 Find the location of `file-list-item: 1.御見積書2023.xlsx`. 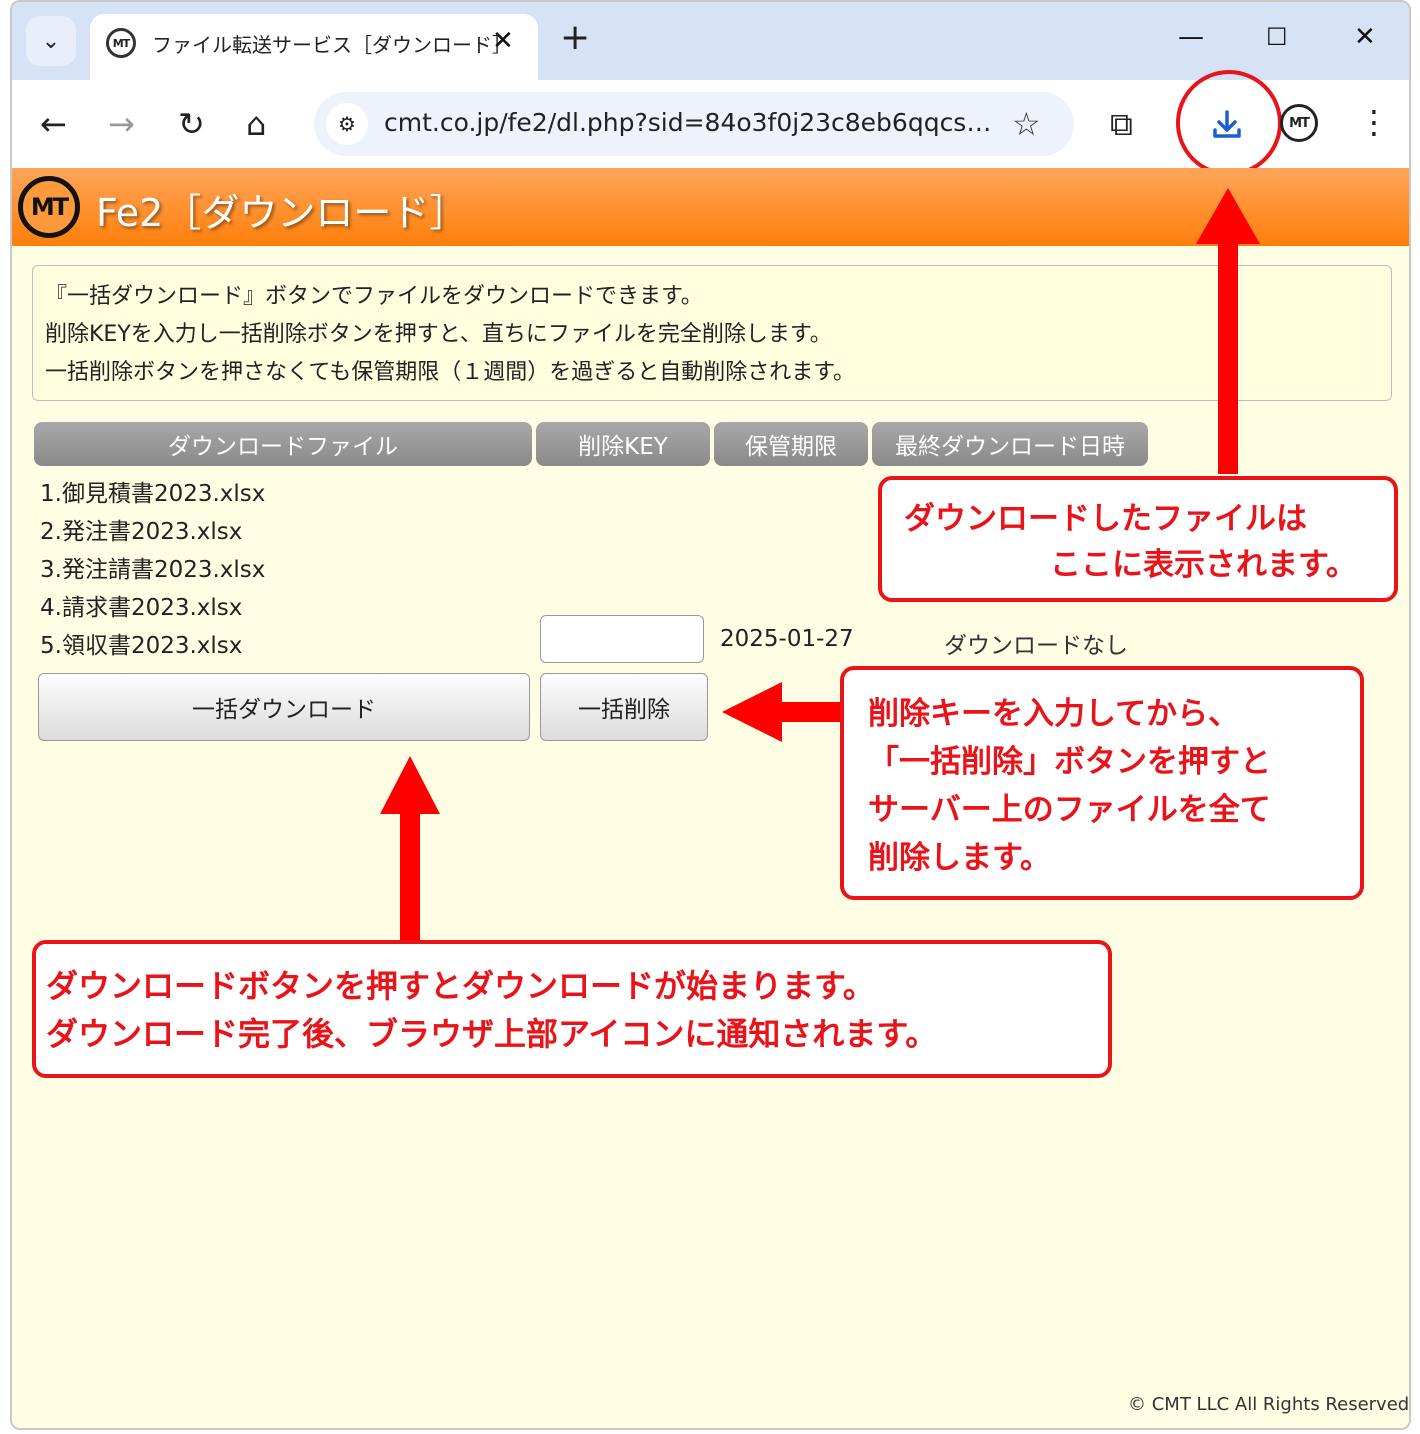

file-list-item: 1.御見積書2023.xlsx is located at coordinates (153, 494).